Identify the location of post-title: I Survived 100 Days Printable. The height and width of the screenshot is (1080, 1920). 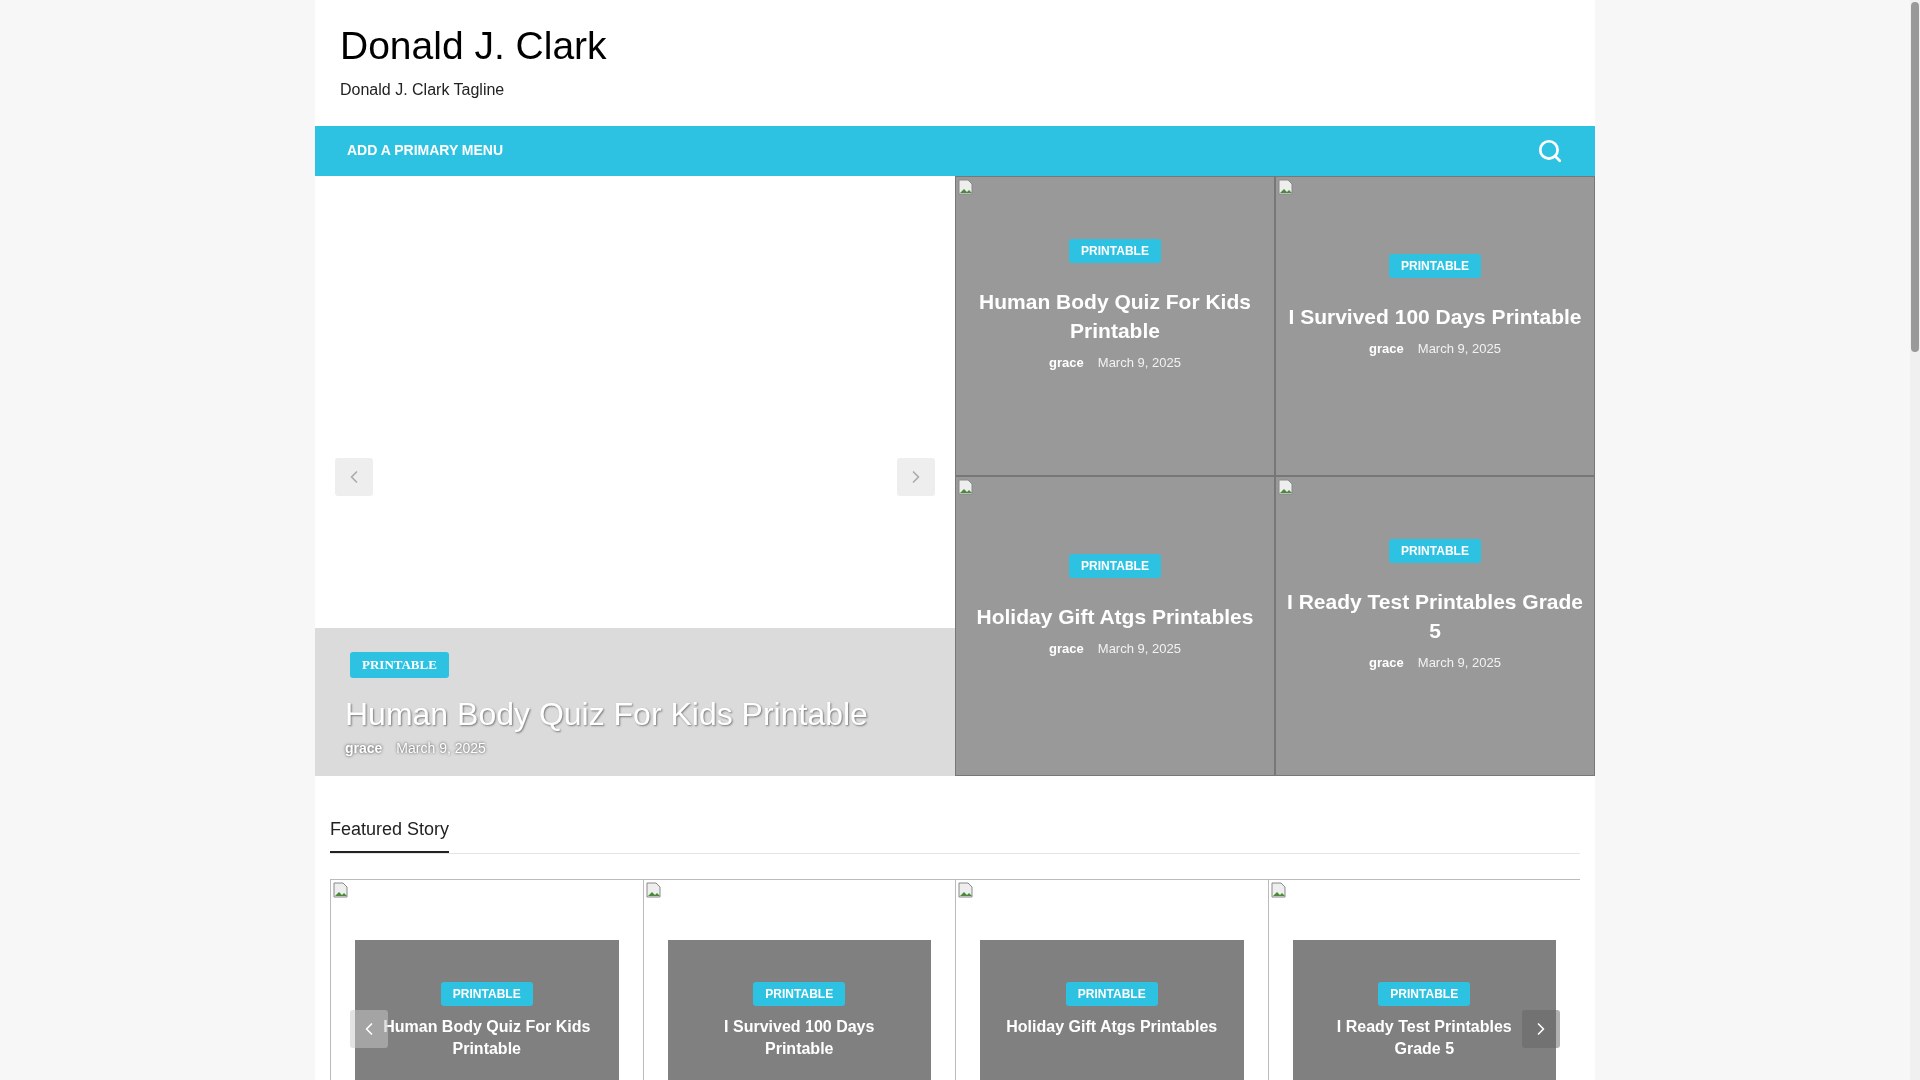
(1435, 316).